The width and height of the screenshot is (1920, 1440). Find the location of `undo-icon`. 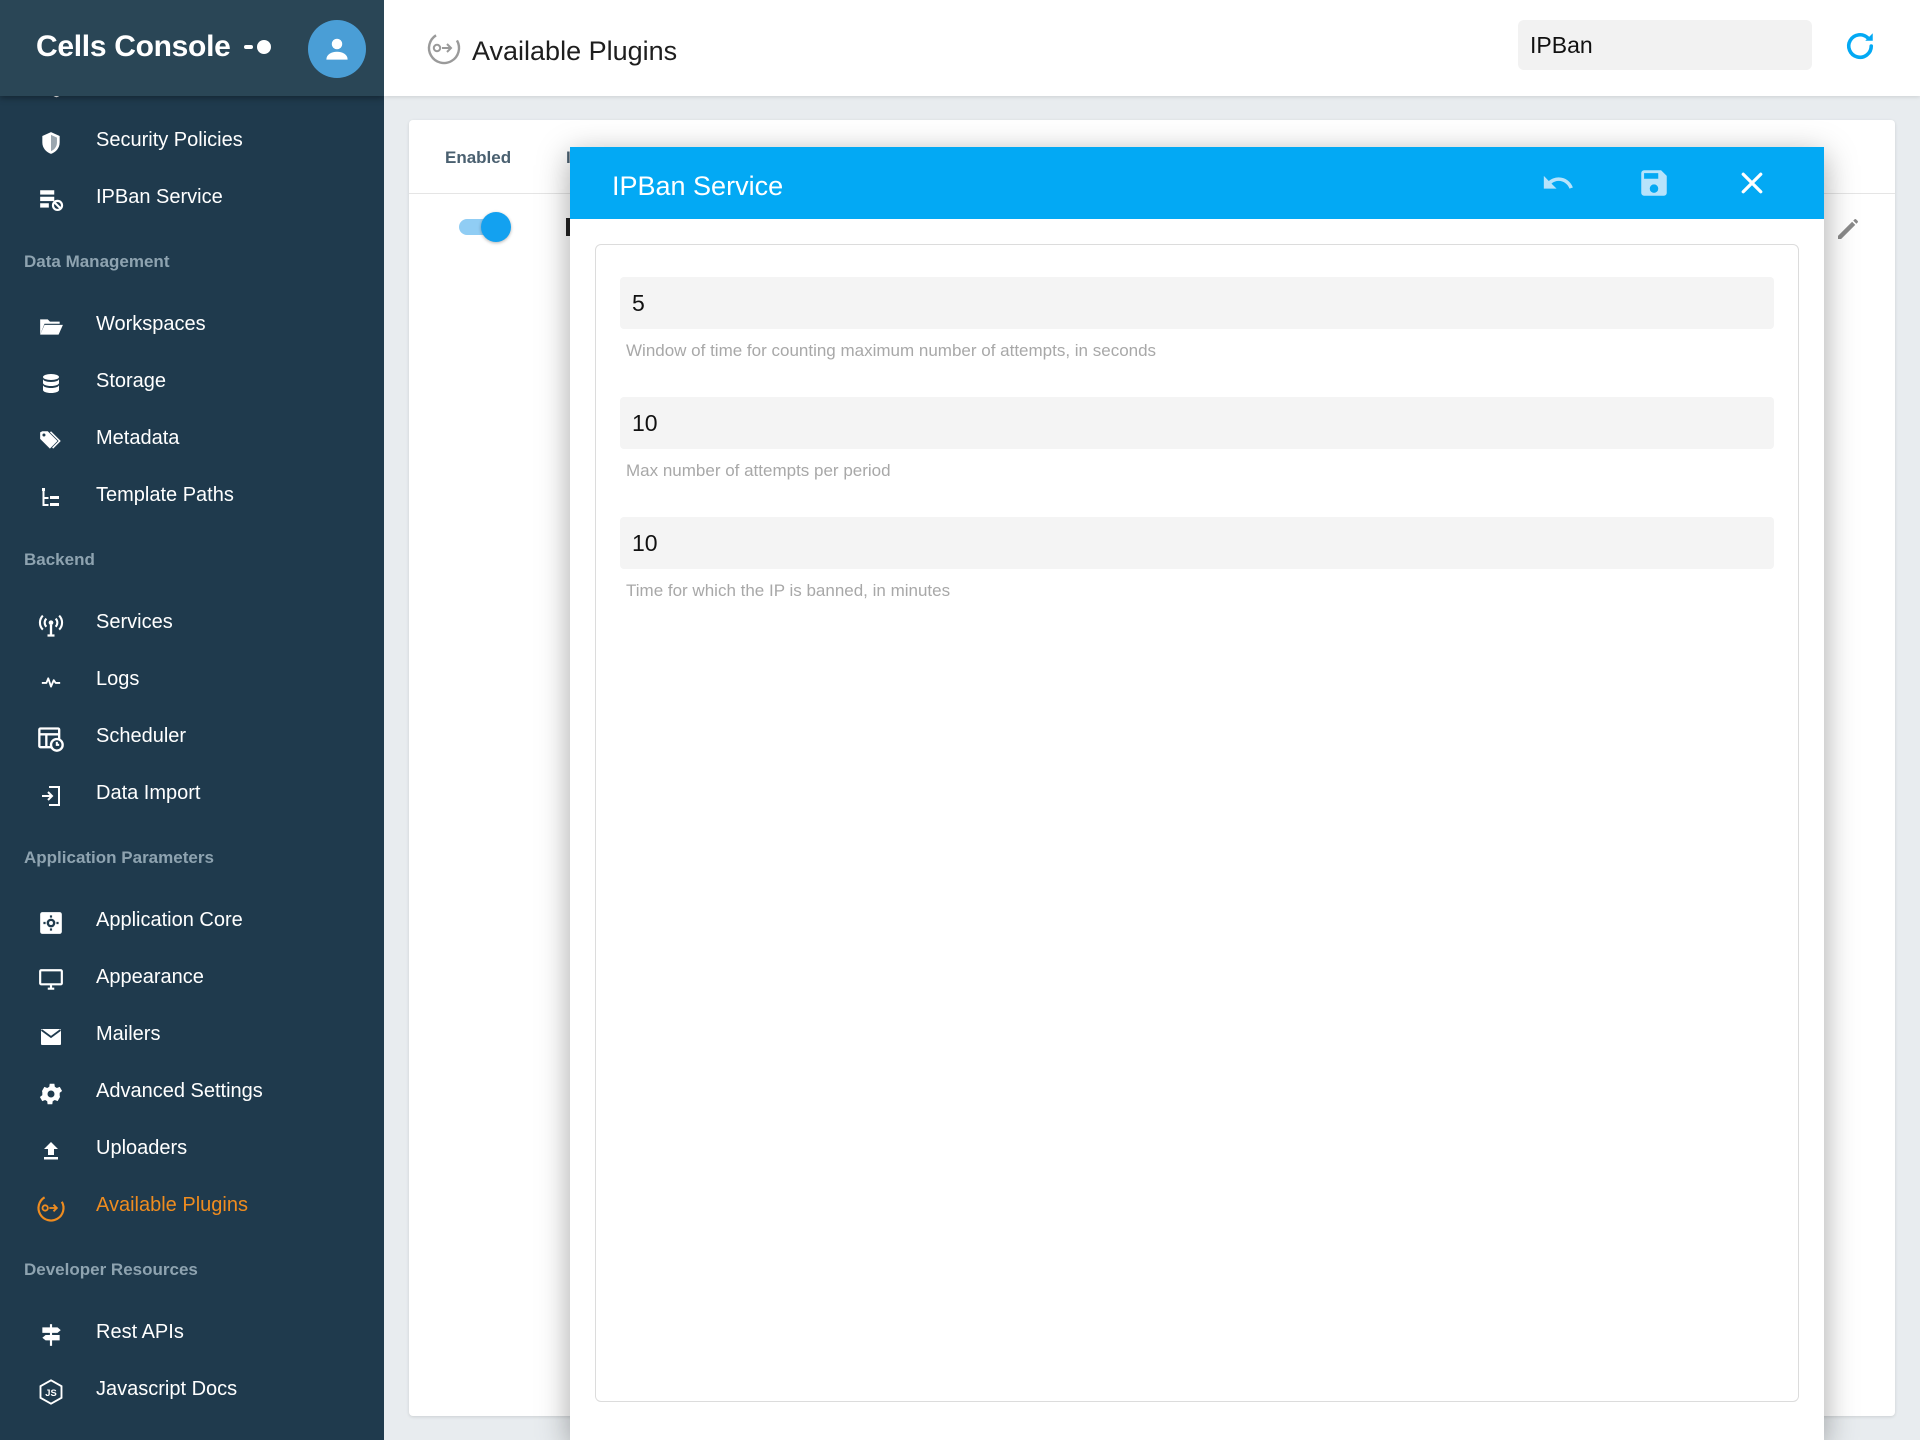

undo-icon is located at coordinates (1558, 182).